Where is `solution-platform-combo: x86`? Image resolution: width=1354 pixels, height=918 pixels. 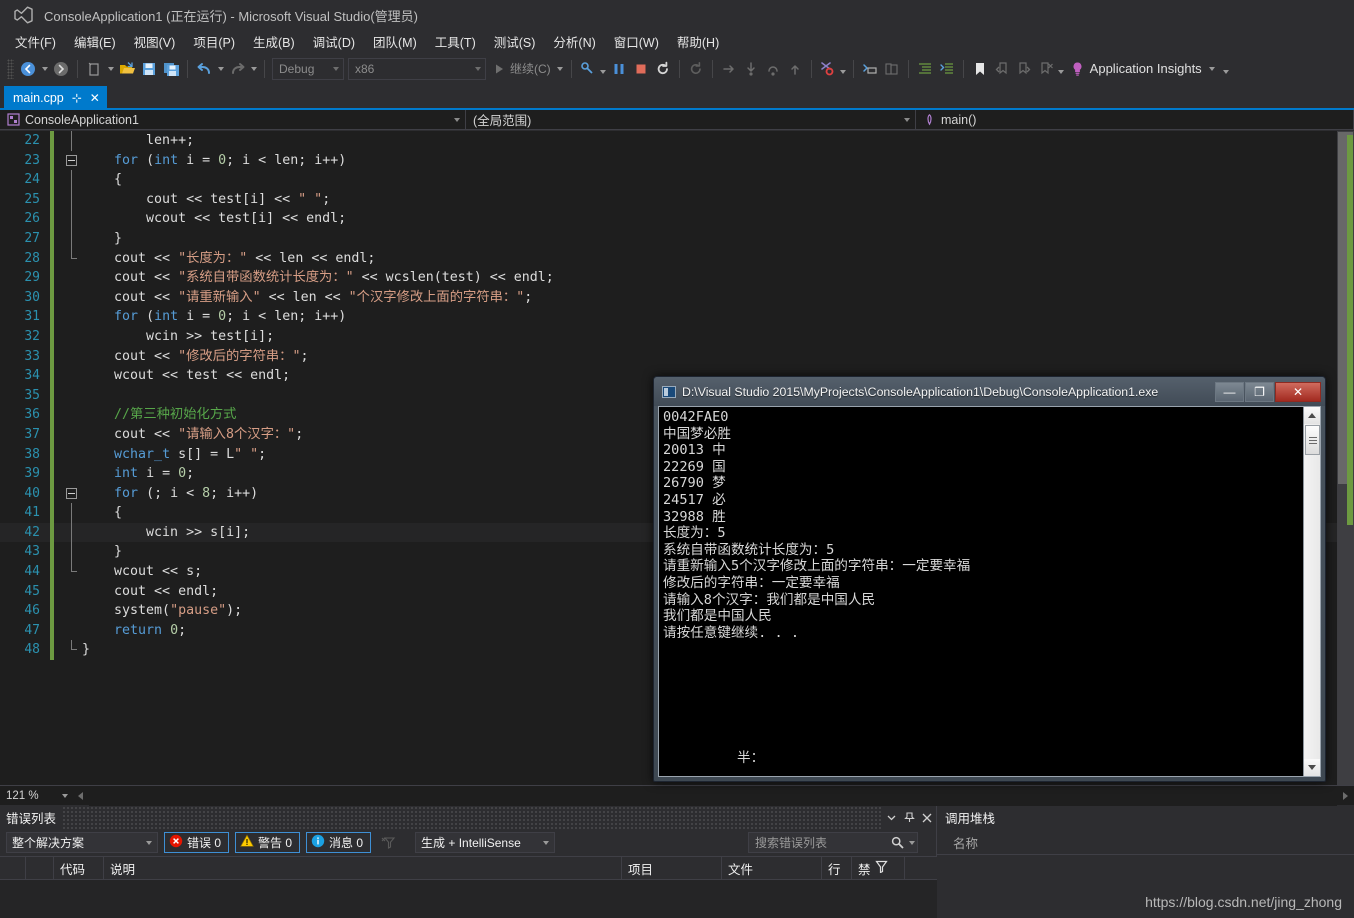 solution-platform-combo: x86 is located at coordinates (417, 68).